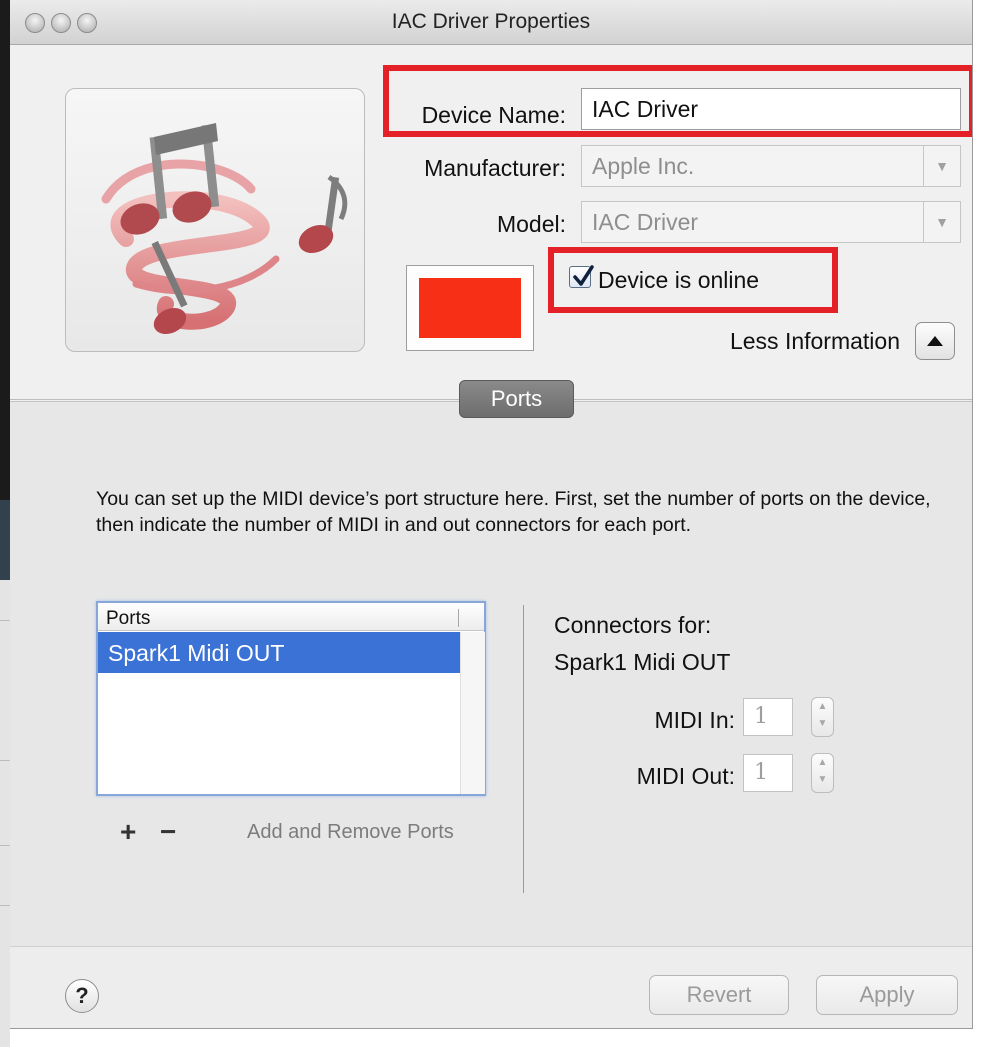 Image resolution: width=990 pixels, height=1047 pixels. I want to click on less-information-button, so click(935, 341).